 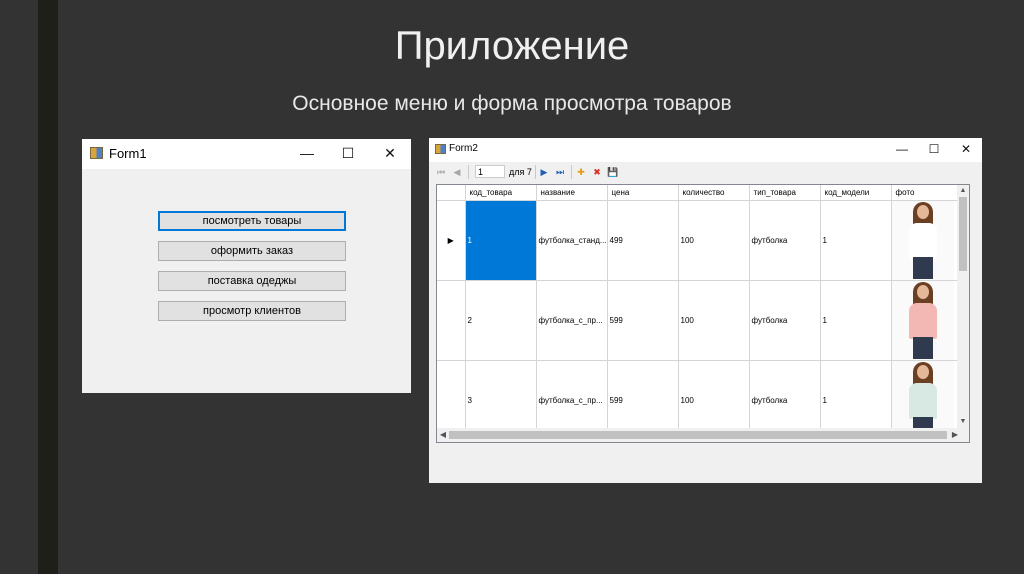 I want to click on scroll-up-icon: ▲, so click(x=963, y=191).